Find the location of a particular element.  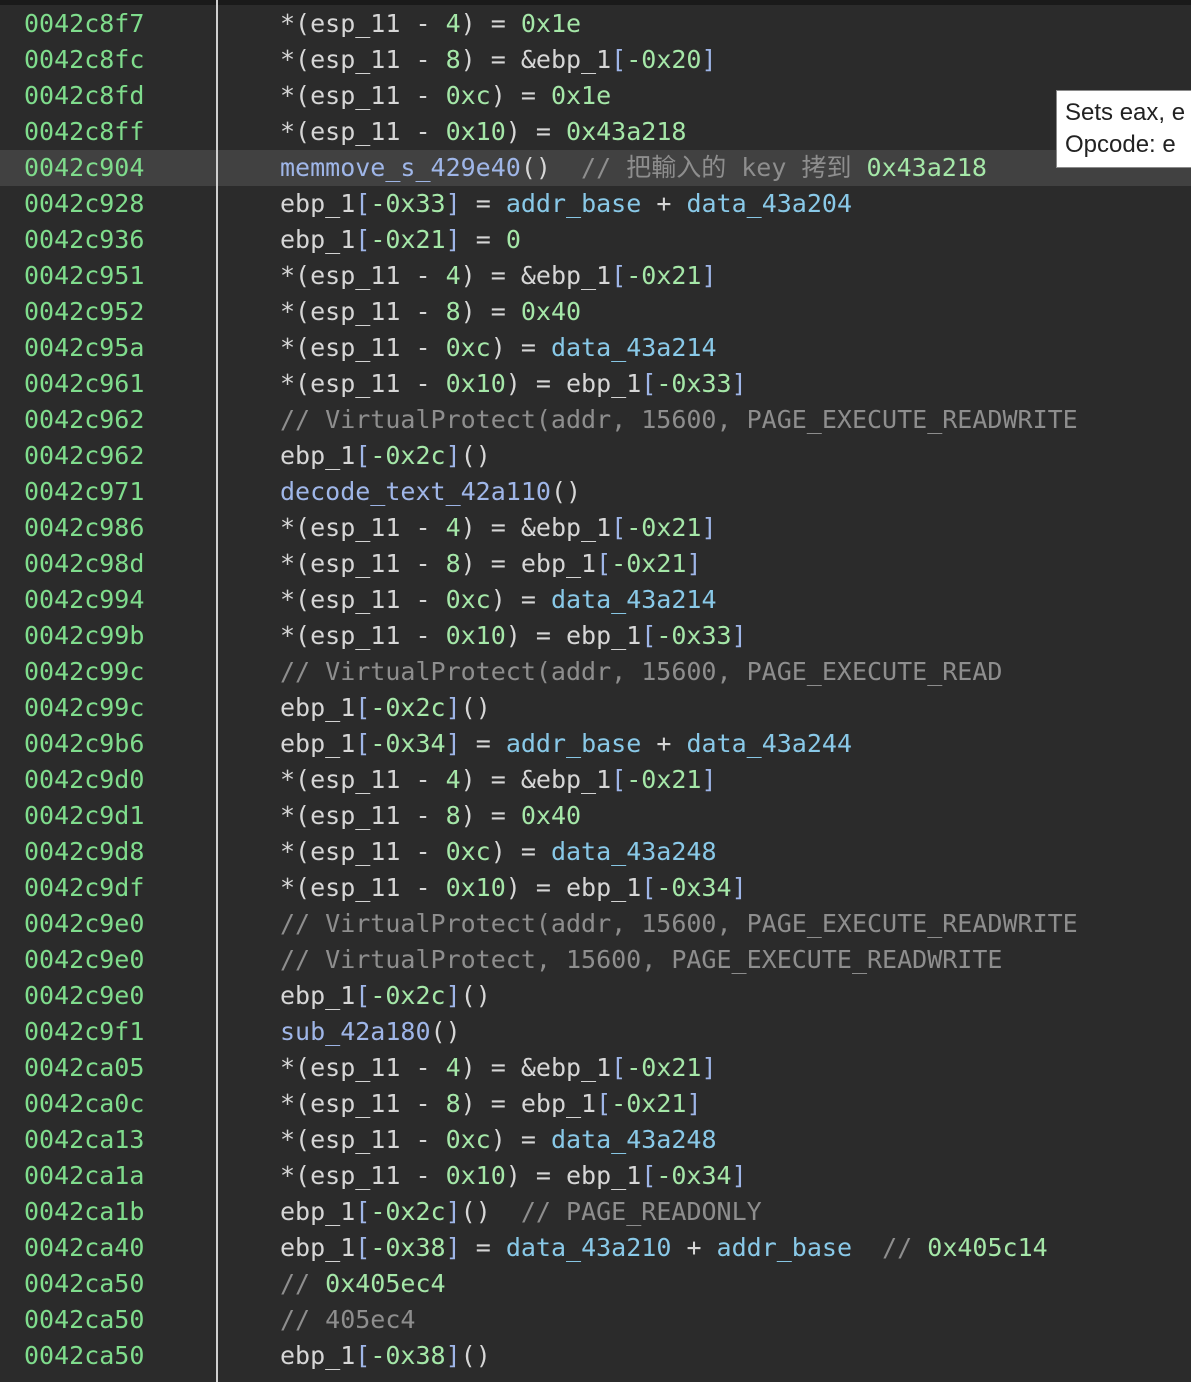

code-line: 0042c95a *(esp_11 - 0xc) = data_43a214 is located at coordinates (595, 348).